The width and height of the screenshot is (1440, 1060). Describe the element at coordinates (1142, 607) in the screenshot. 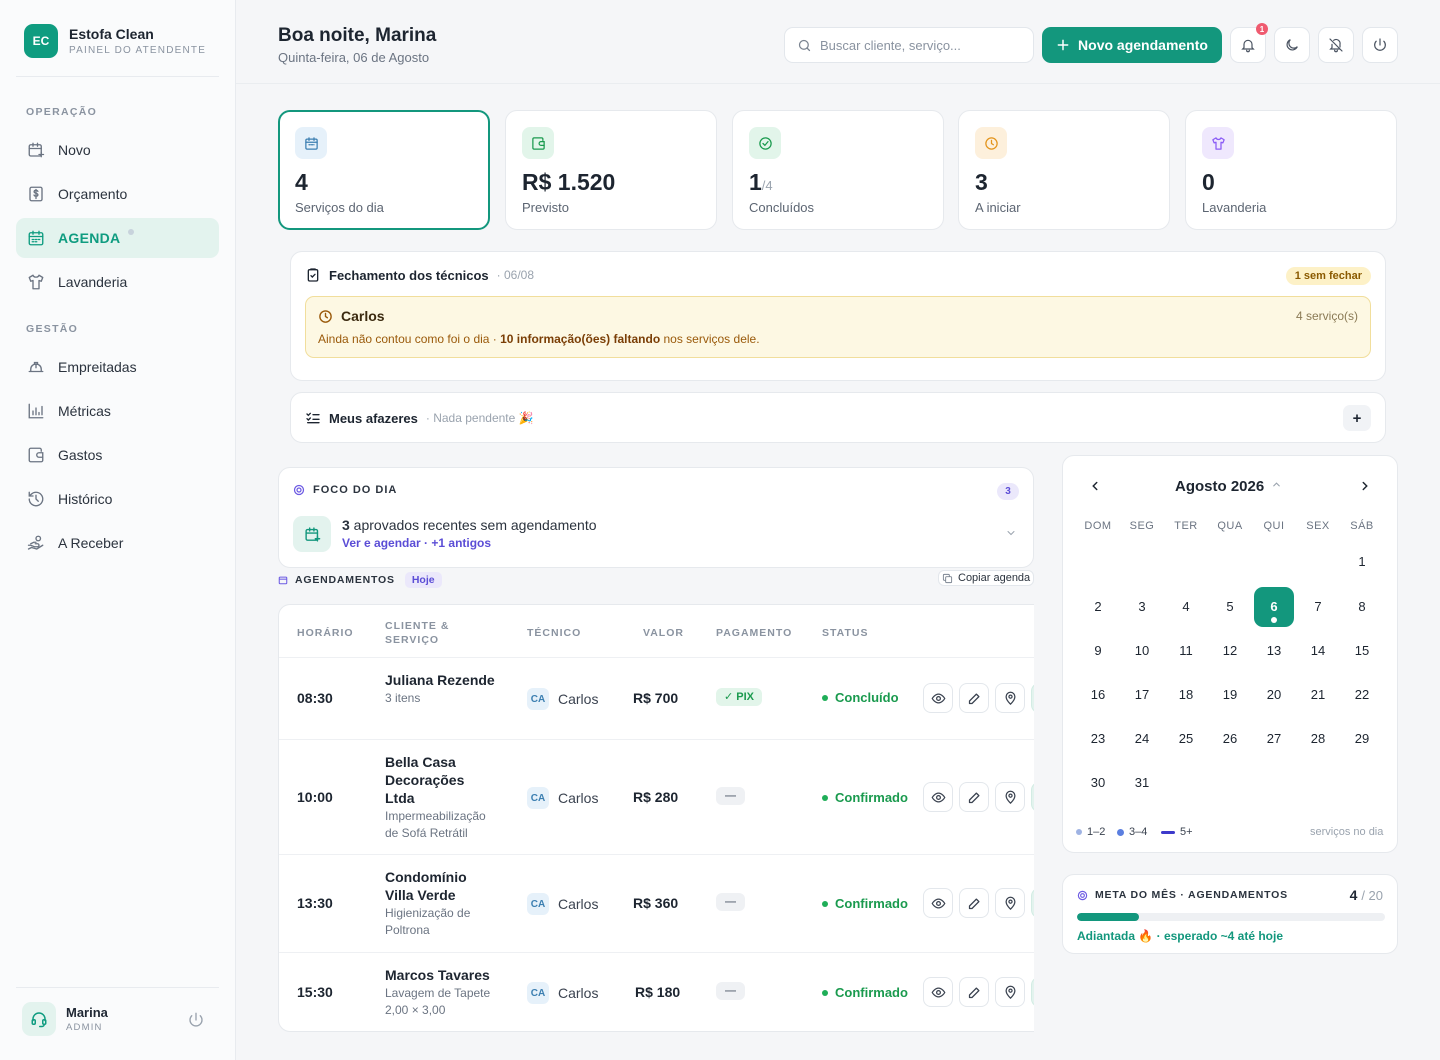

I see `calendar-day: 3` at that location.